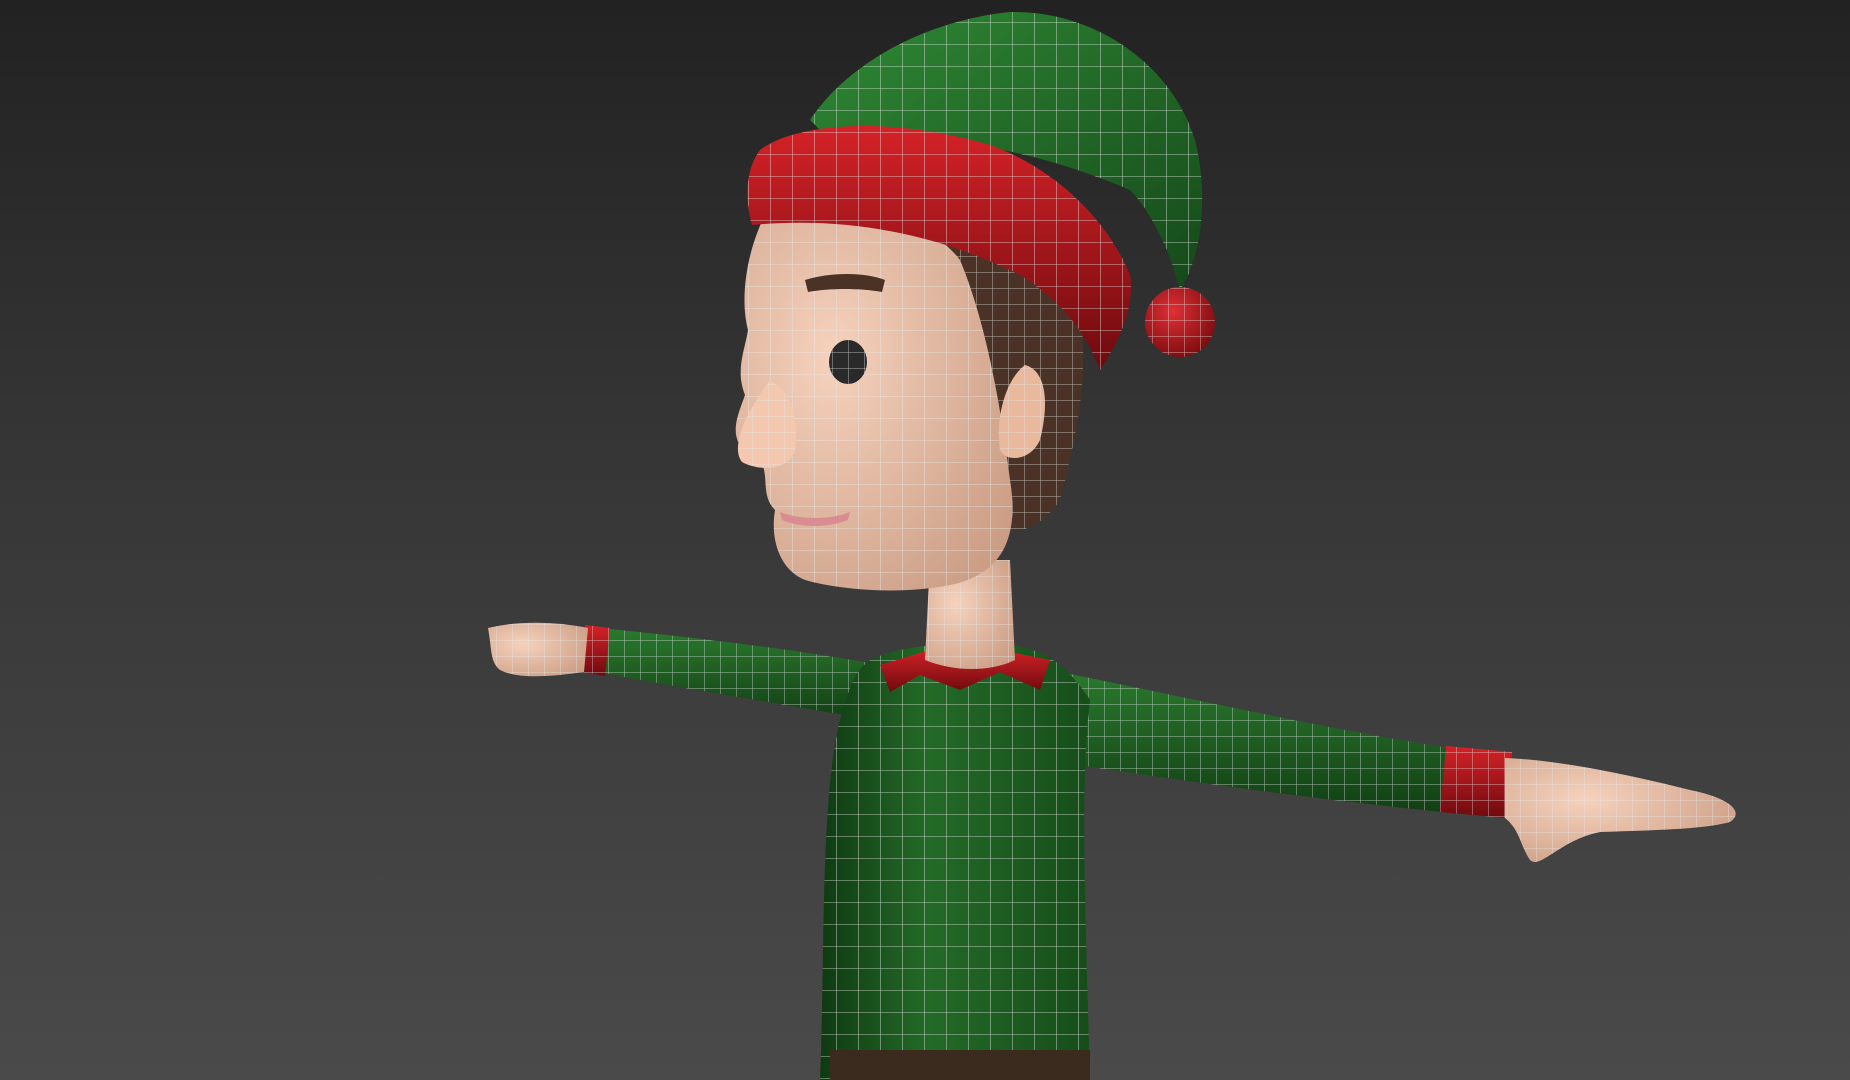 Image resolution: width=1850 pixels, height=1080 pixels. What do you see at coordinates (684, 671) in the screenshot?
I see `left-arm` at bounding box center [684, 671].